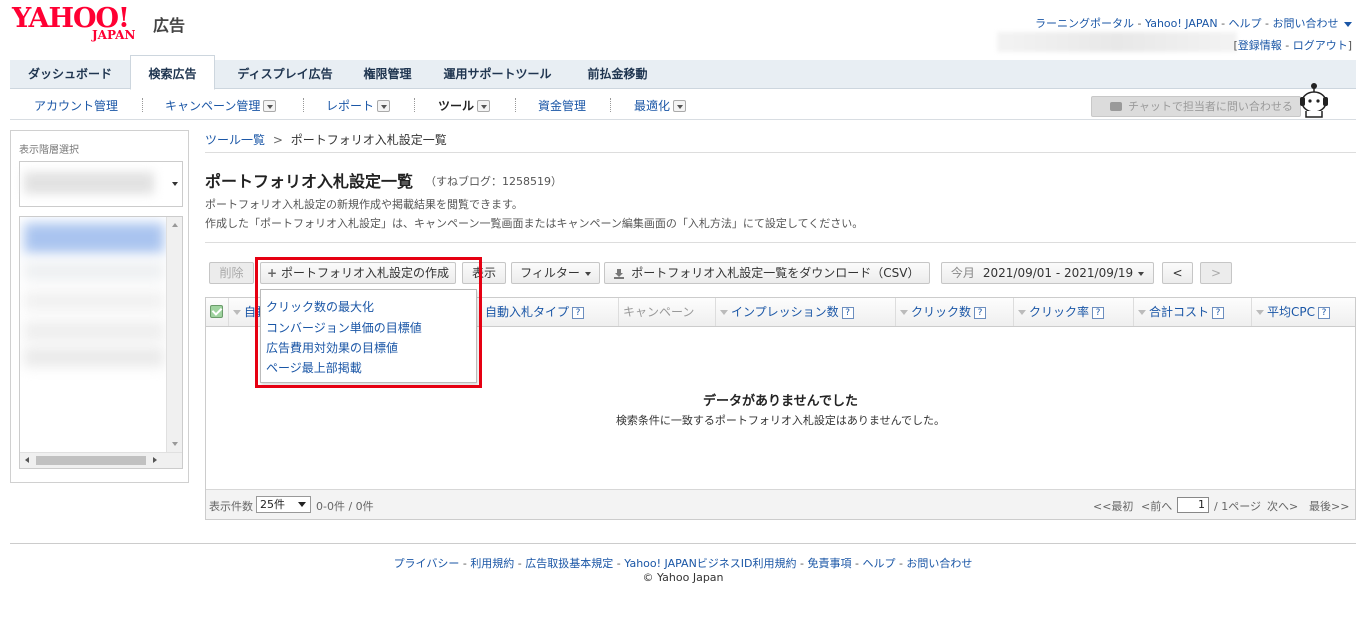 The height and width of the screenshot is (625, 1366). What do you see at coordinates (1210, 106) in the screenshot?
I see `chat-button-label: チャットで担当者に問い合わせる` at bounding box center [1210, 106].